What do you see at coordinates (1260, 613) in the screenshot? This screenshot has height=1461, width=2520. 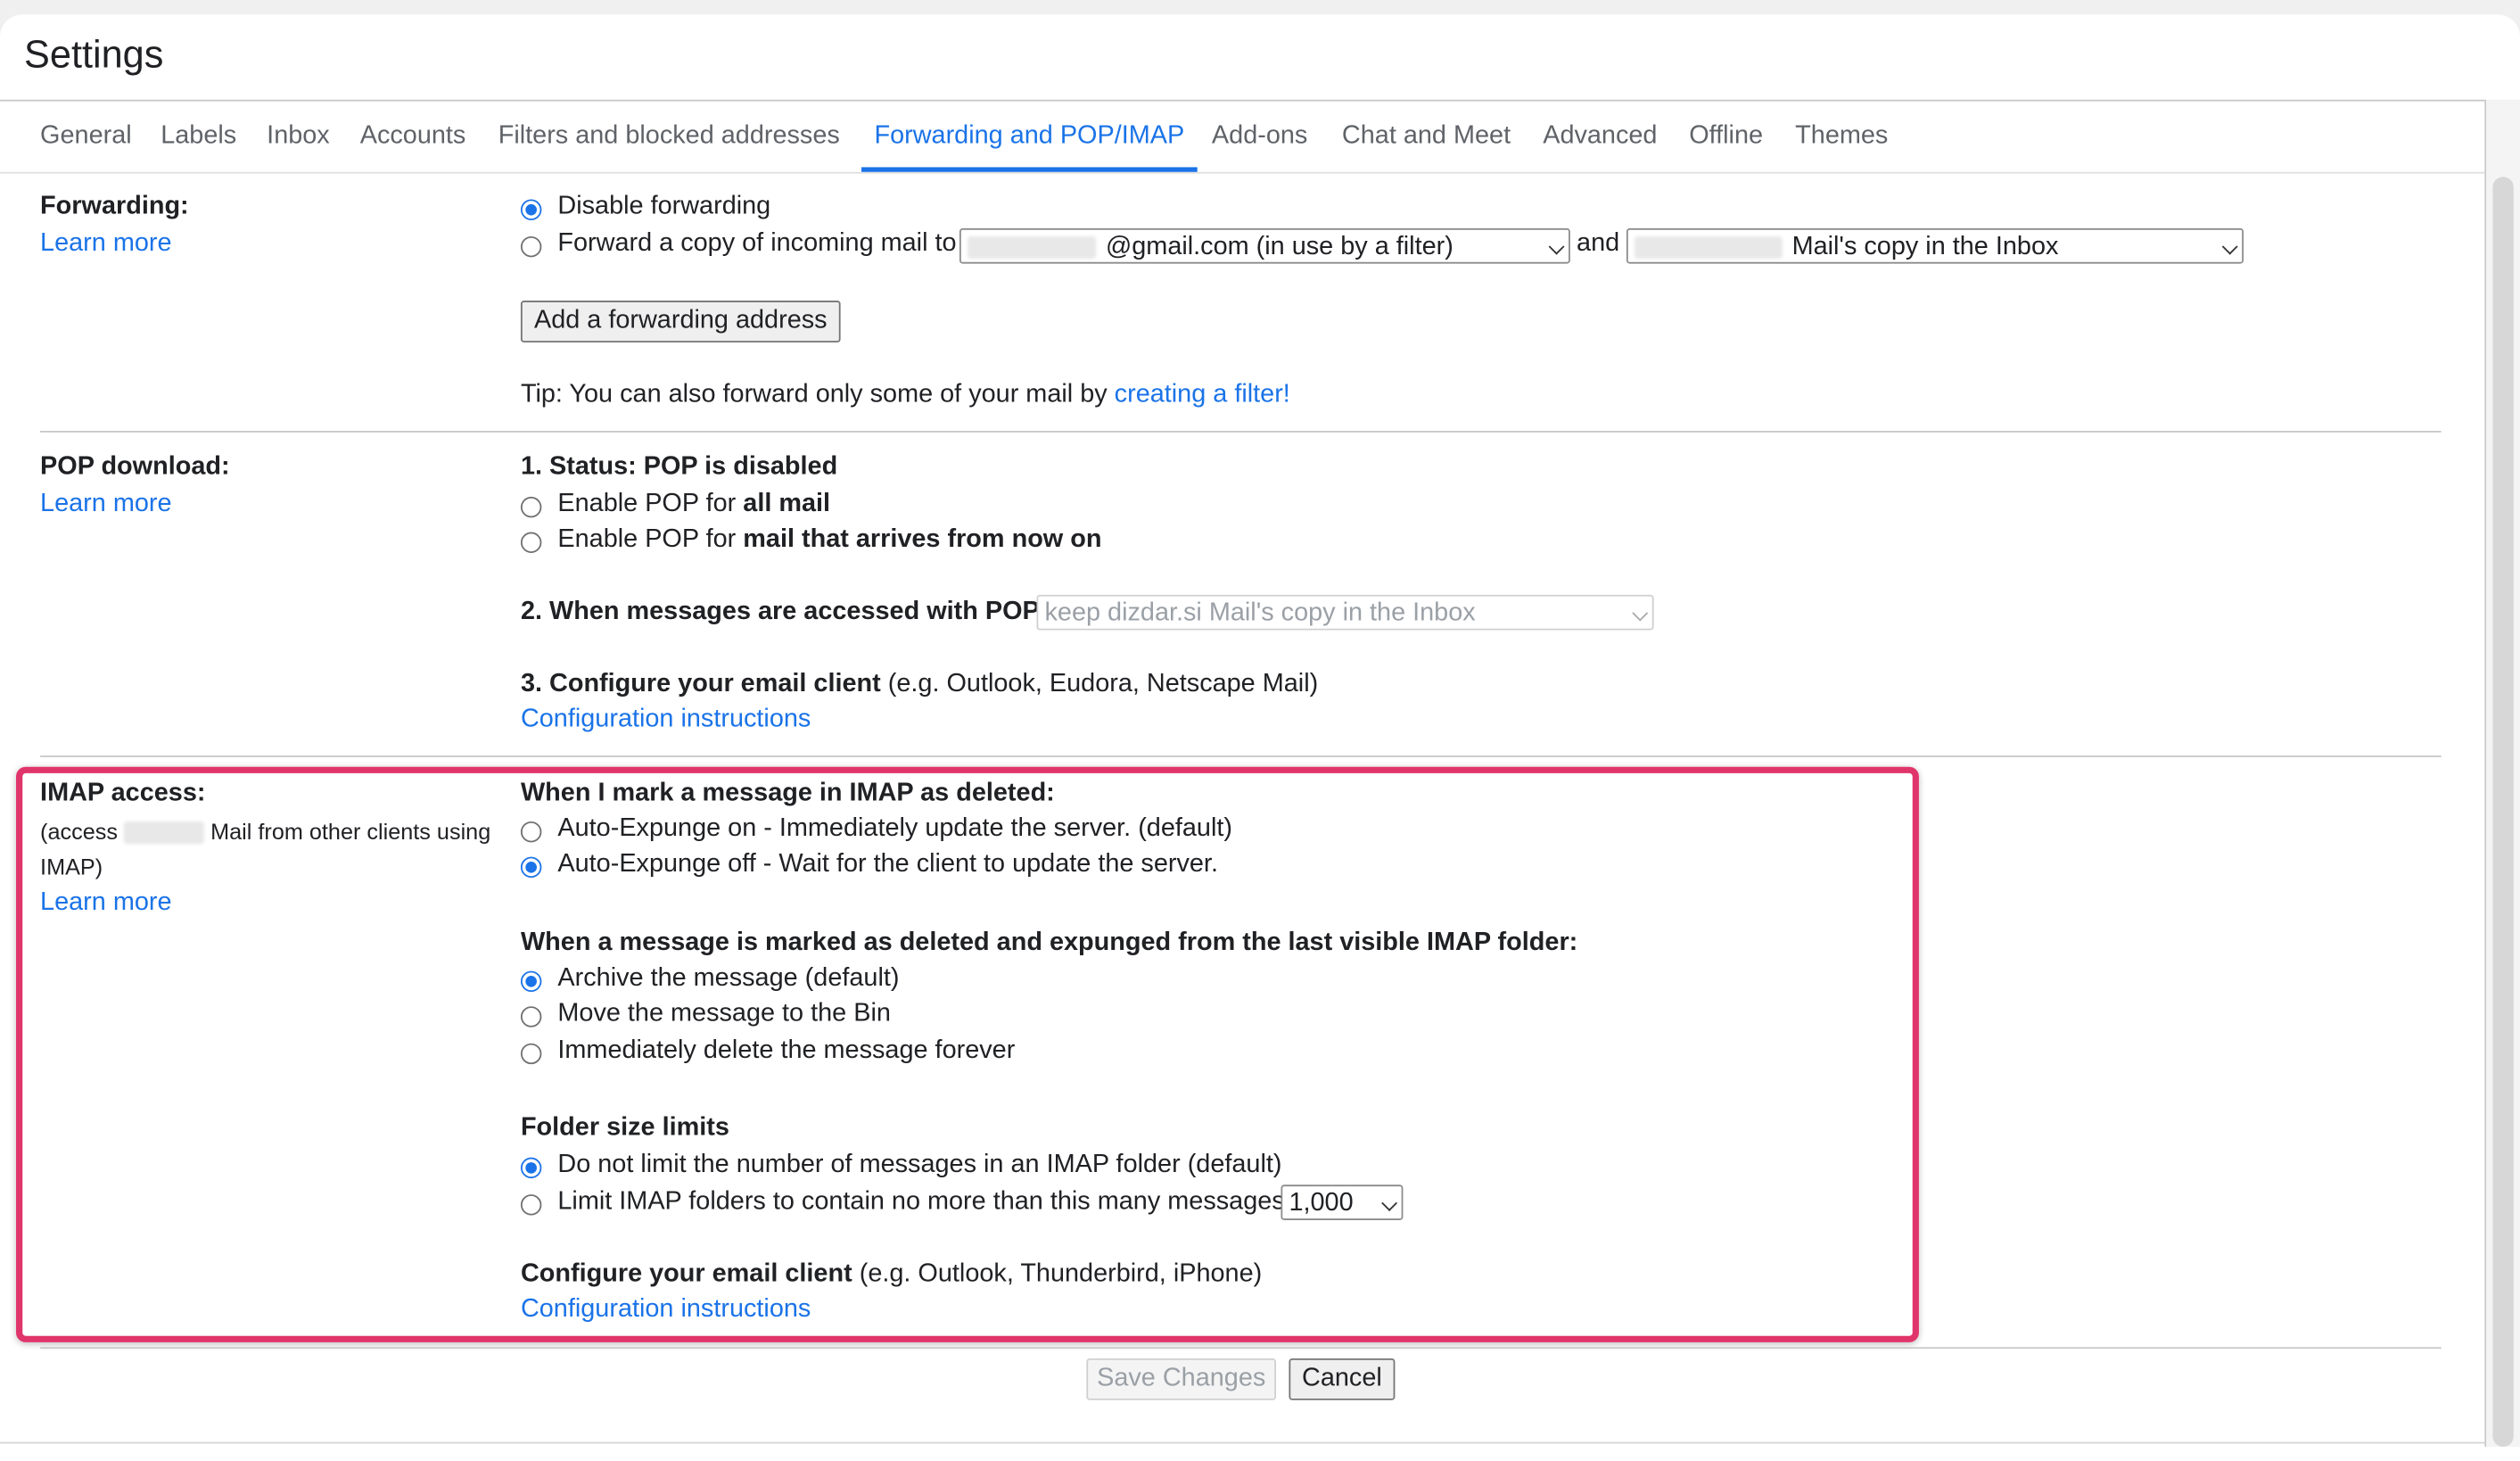 I see `pop-accessed-value: keep dizdar.si Mail's copy in the Inbox` at bounding box center [1260, 613].